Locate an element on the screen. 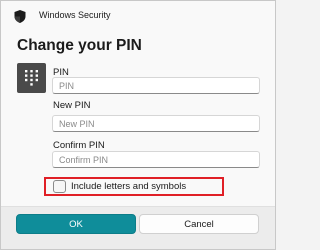  shield-icon is located at coordinates (20, 16).